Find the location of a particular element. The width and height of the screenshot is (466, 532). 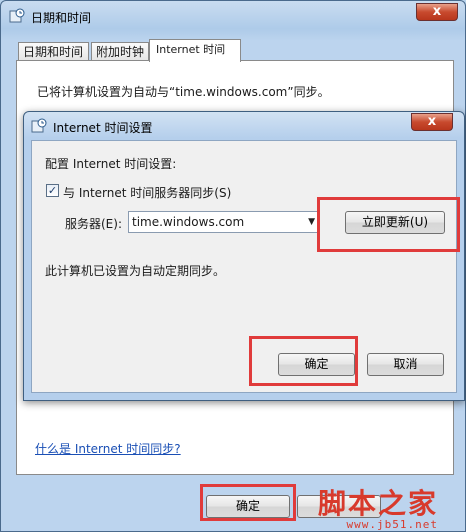

sync-checkbox: ✓ is located at coordinates (52, 190).